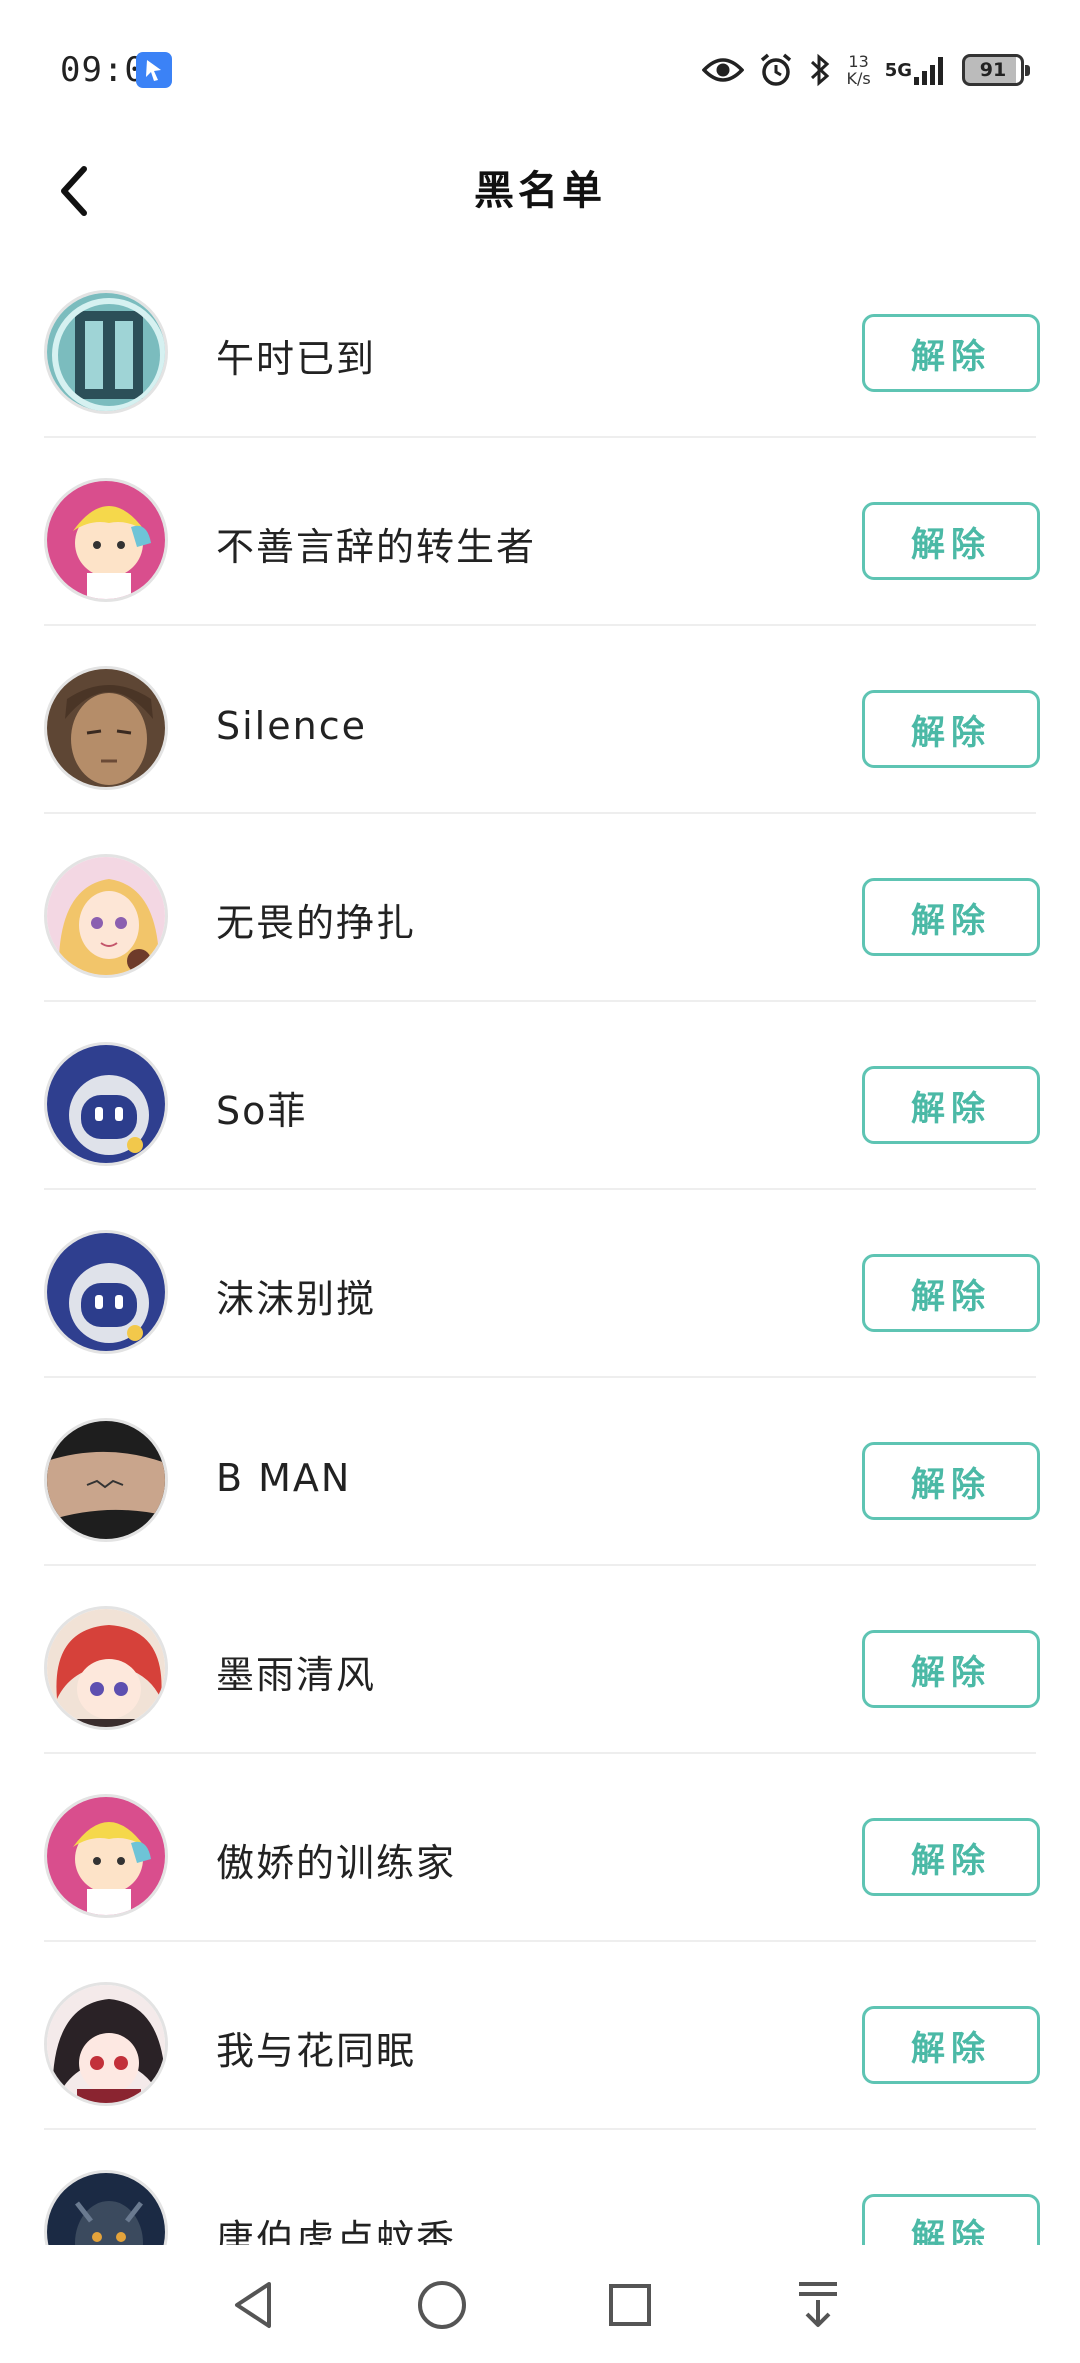 This screenshot has height=2363, width=1080. I want to click on username: B MAN, so click(284, 1478).